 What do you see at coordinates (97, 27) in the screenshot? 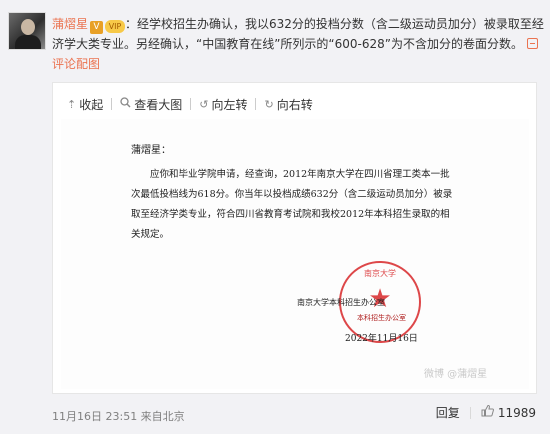
I see `verified-badge-icon: V` at bounding box center [97, 27].